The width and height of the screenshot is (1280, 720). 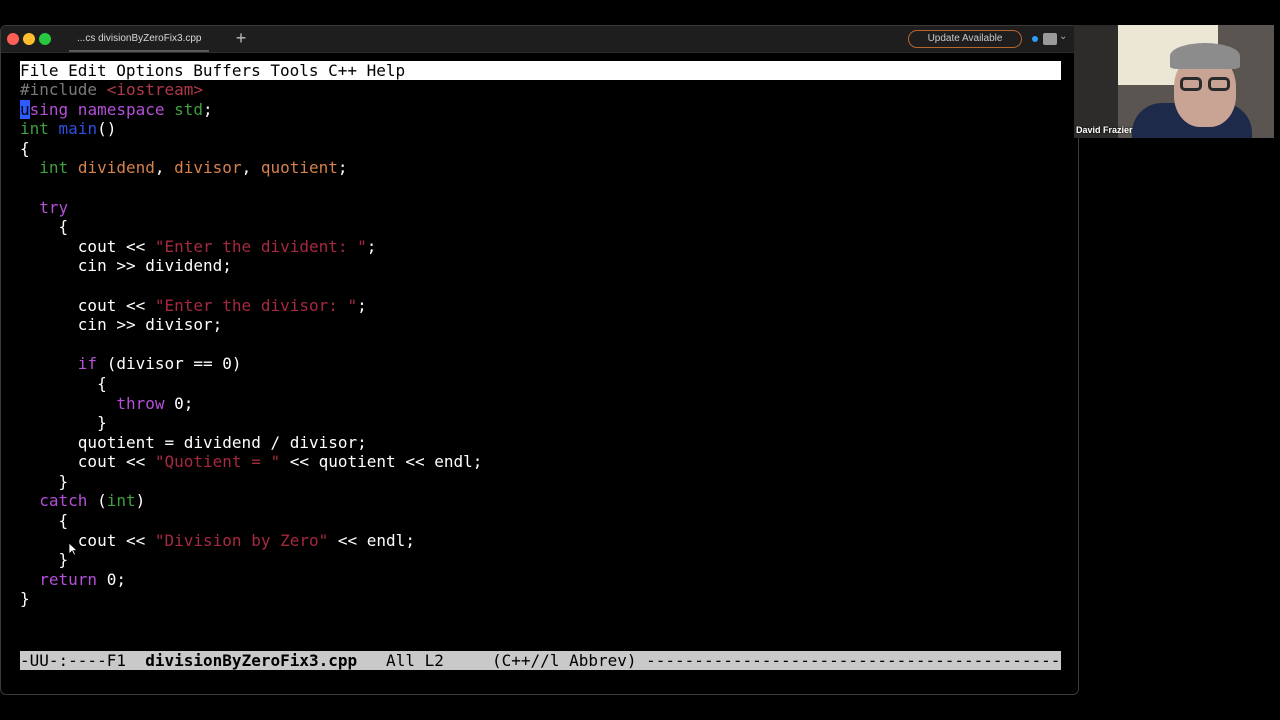 I want to click on code-line-9: cout << "Enter the divident: ";, so click(x=540, y=247).